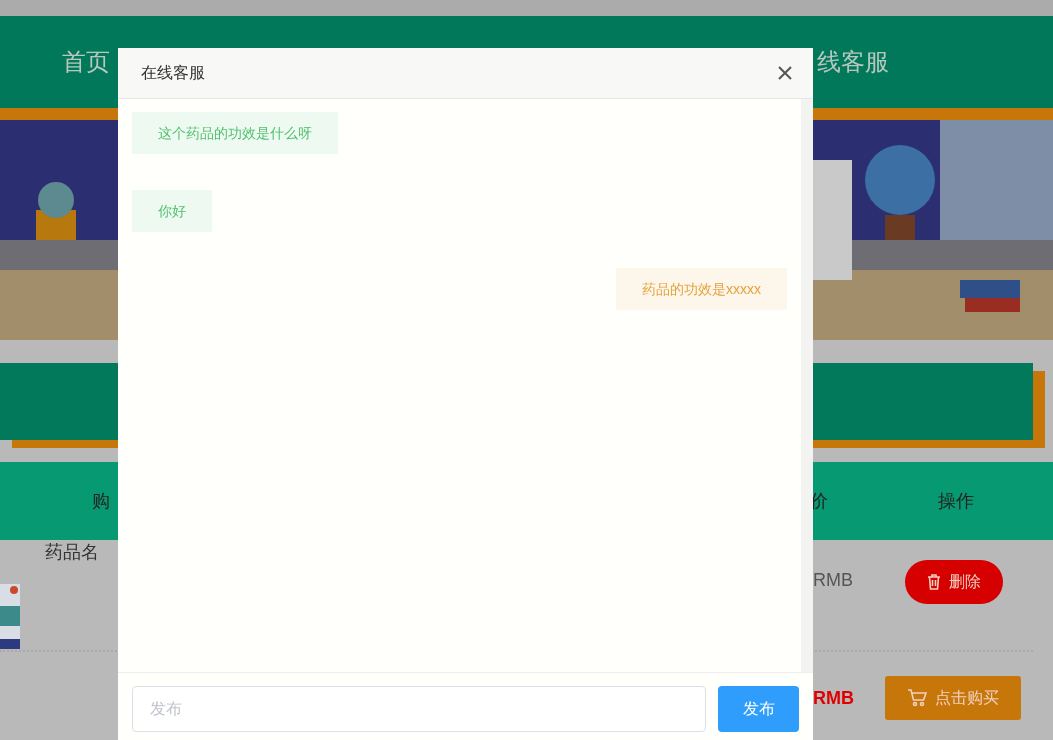  I want to click on delete-button: 删除, so click(954, 582).